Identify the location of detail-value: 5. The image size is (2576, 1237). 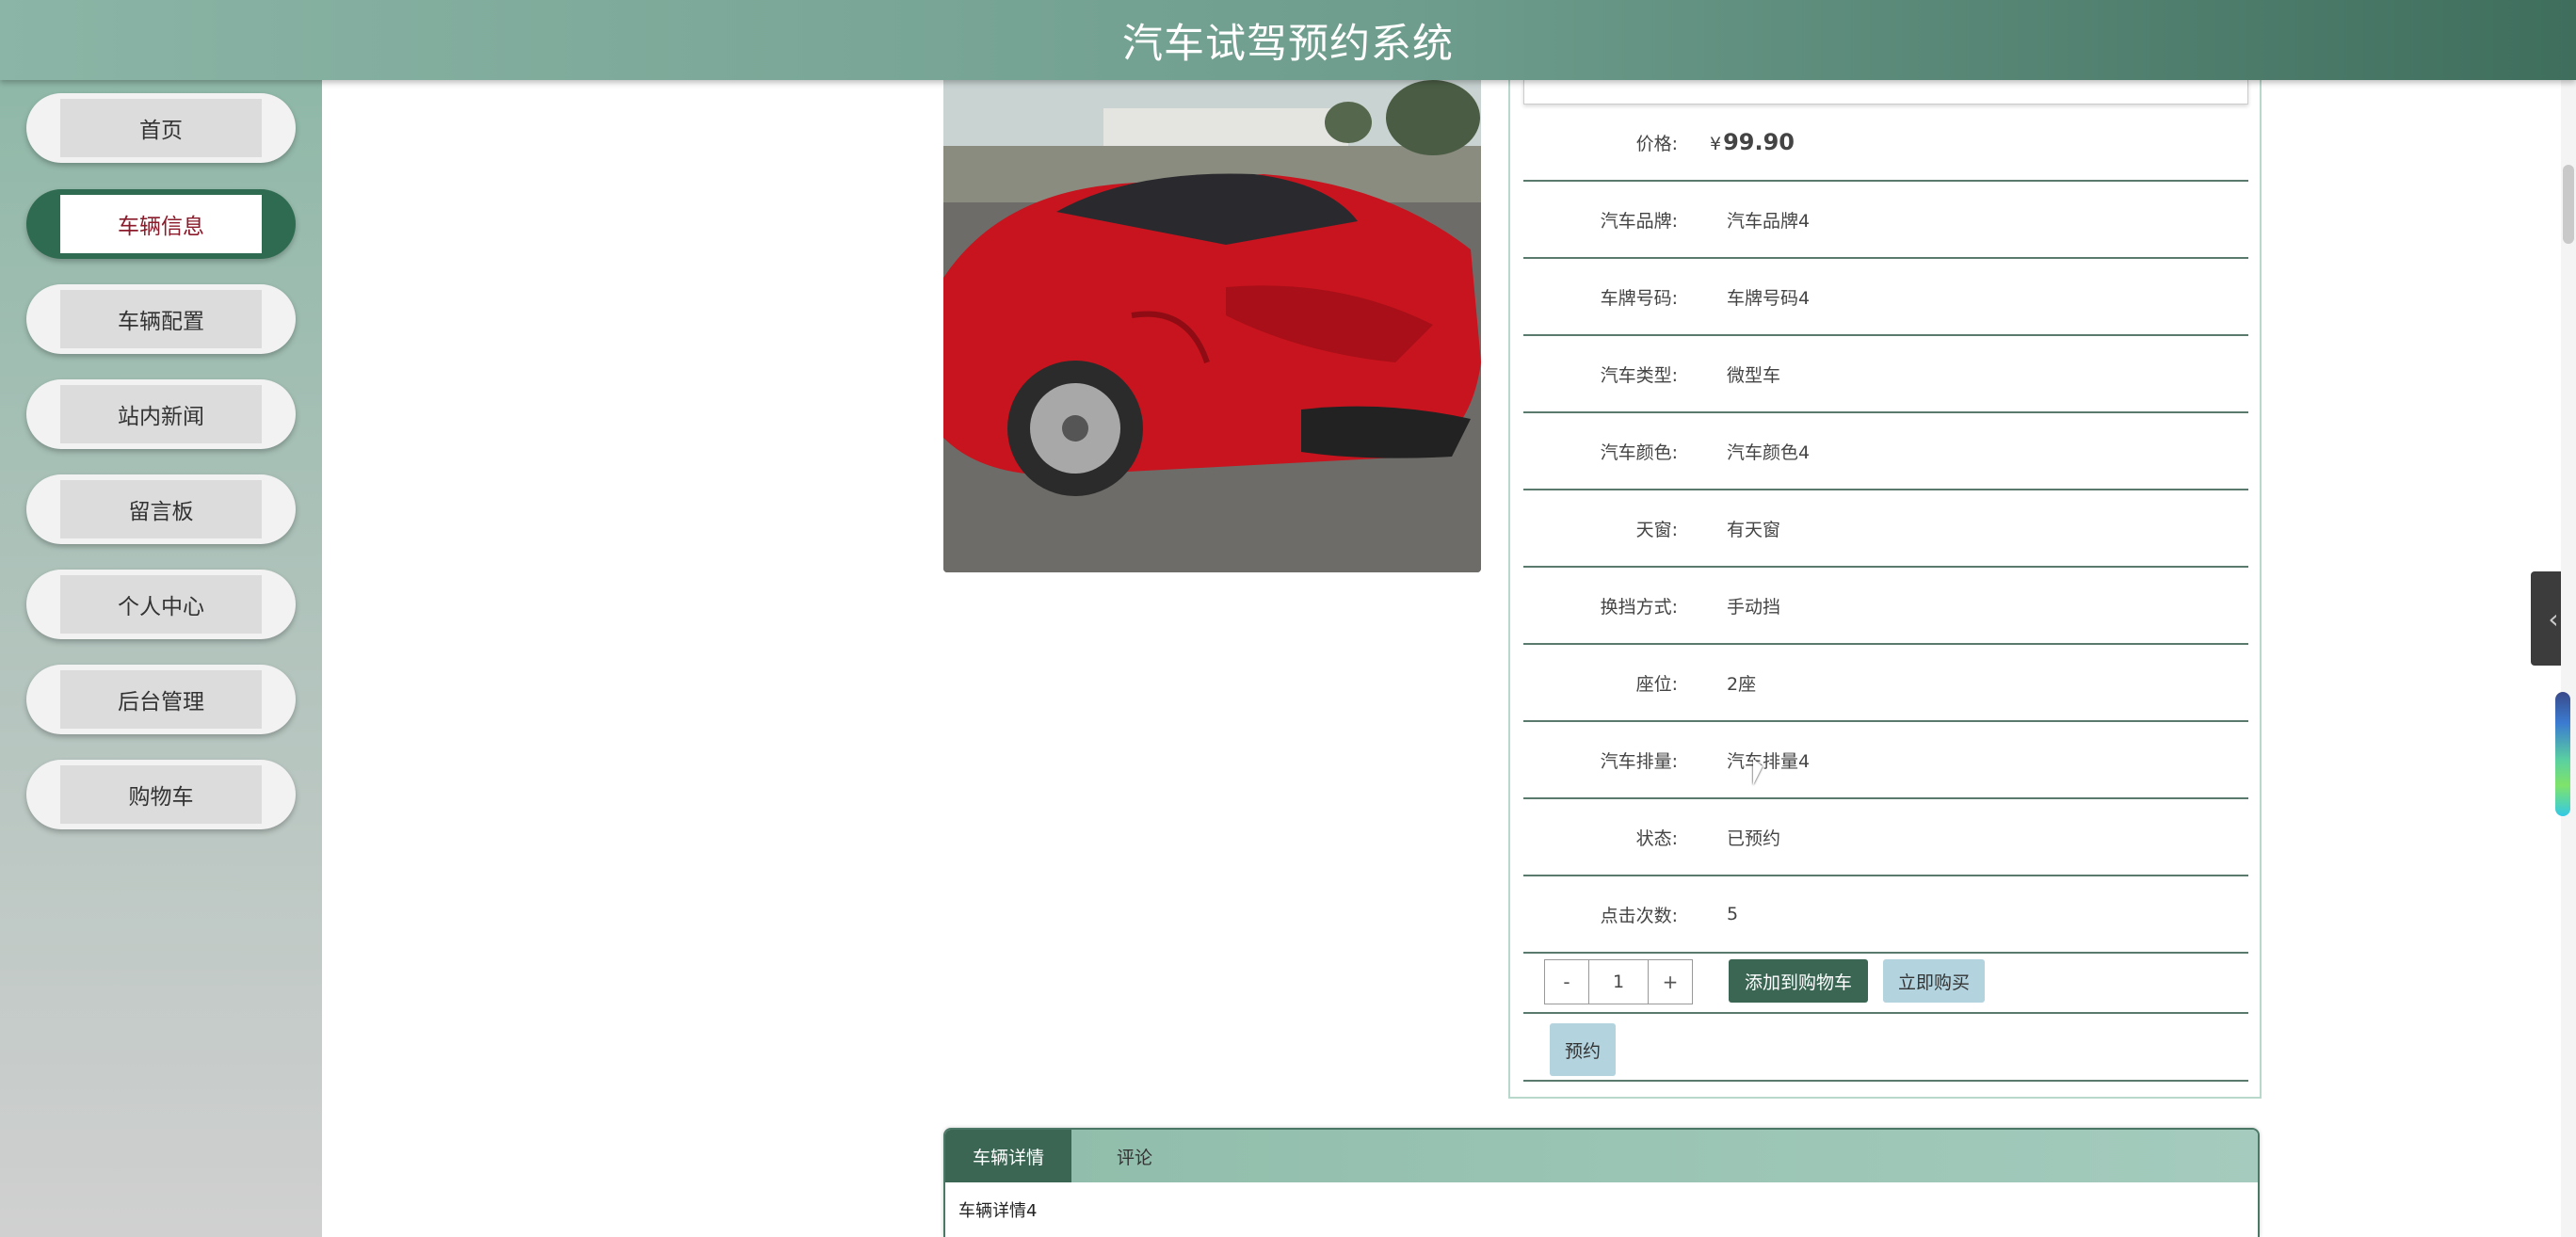
(1733, 914).